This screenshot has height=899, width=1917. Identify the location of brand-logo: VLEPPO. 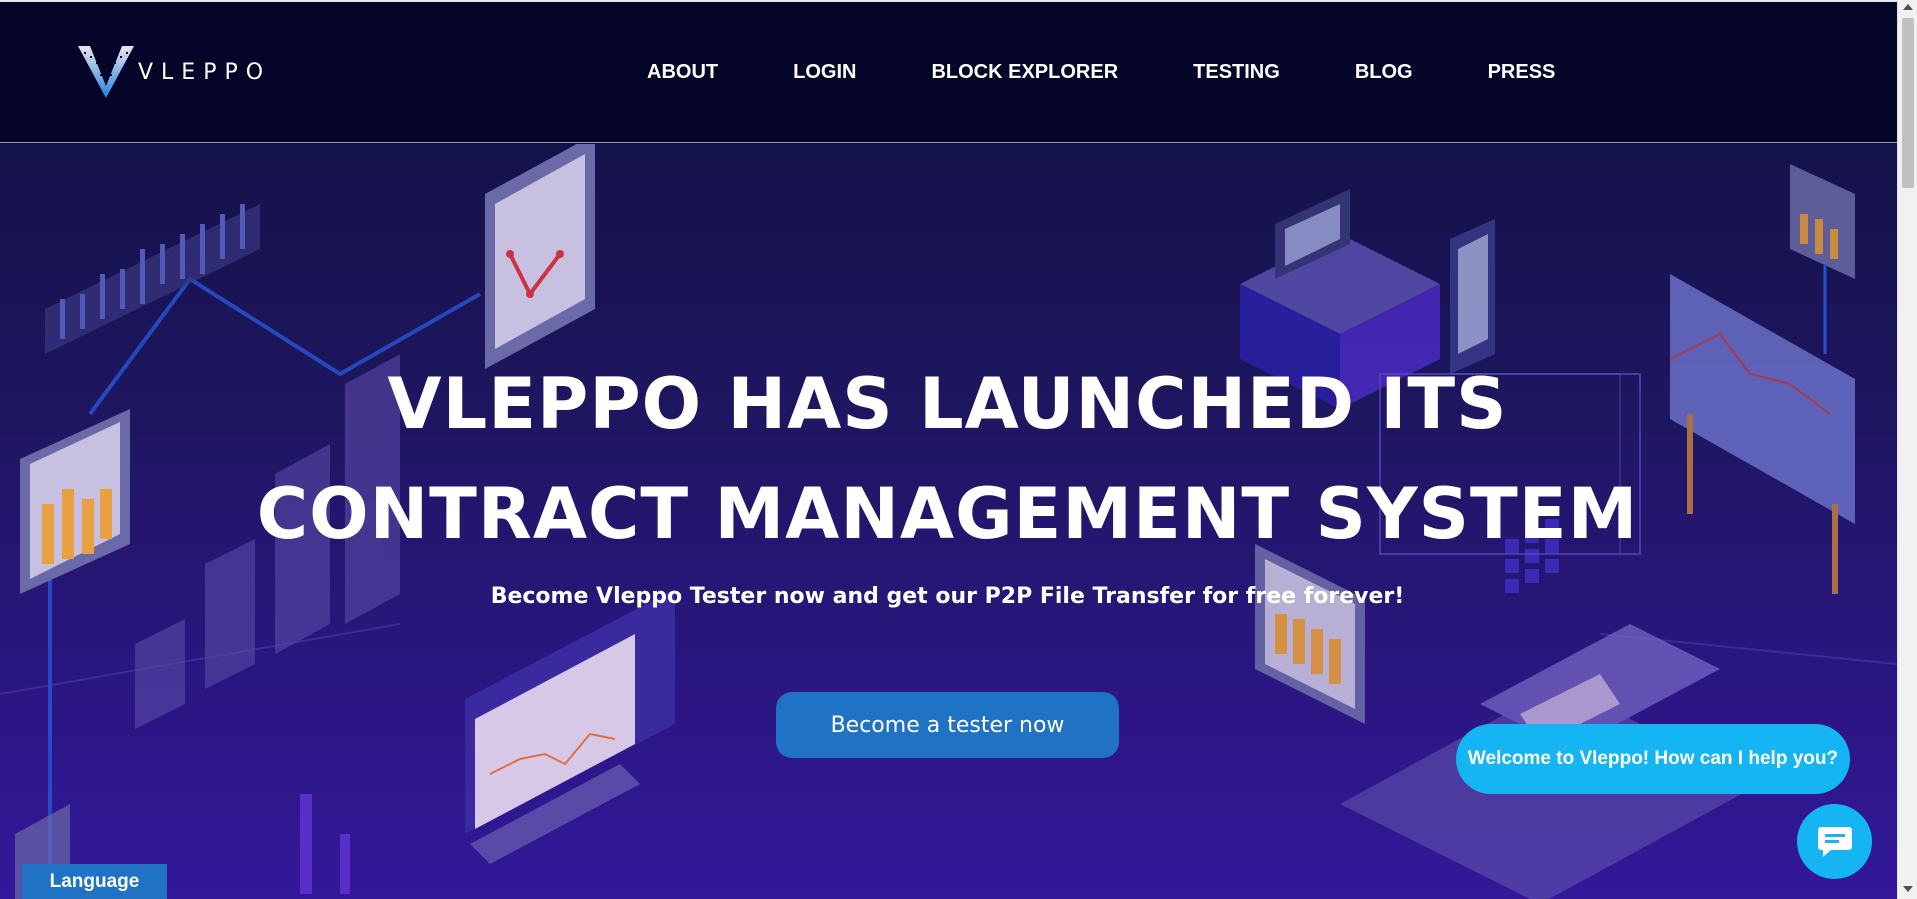
(174, 72).